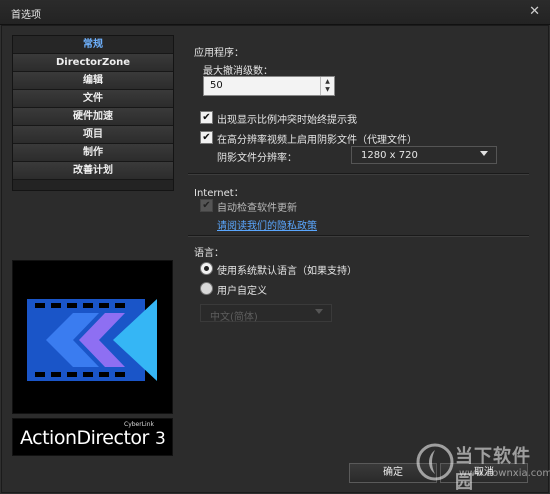 This screenshot has width=550, height=494. What do you see at coordinates (504, 473) in the screenshot?
I see `watermark-url: www.downxia.com` at bounding box center [504, 473].